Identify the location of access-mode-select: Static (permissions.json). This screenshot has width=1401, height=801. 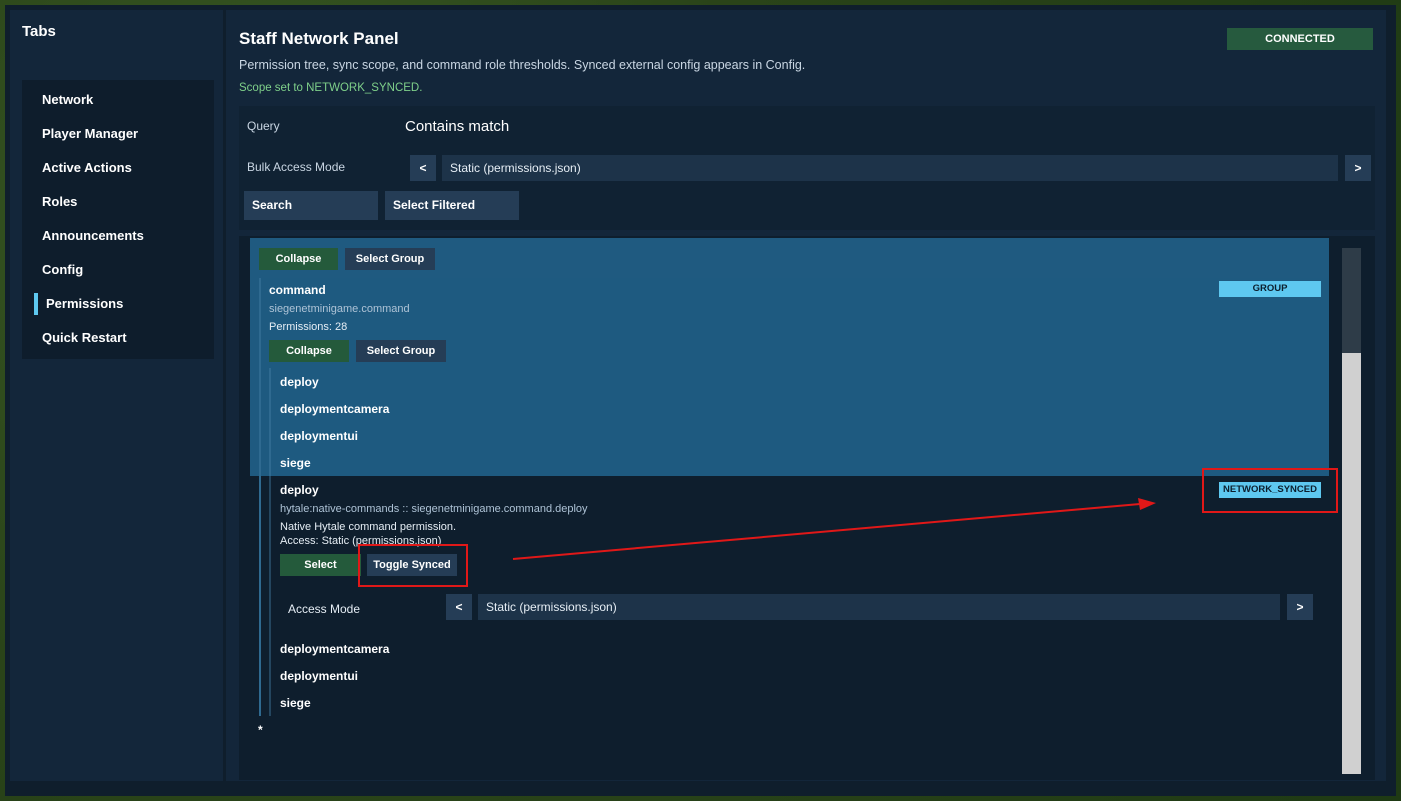
(879, 607).